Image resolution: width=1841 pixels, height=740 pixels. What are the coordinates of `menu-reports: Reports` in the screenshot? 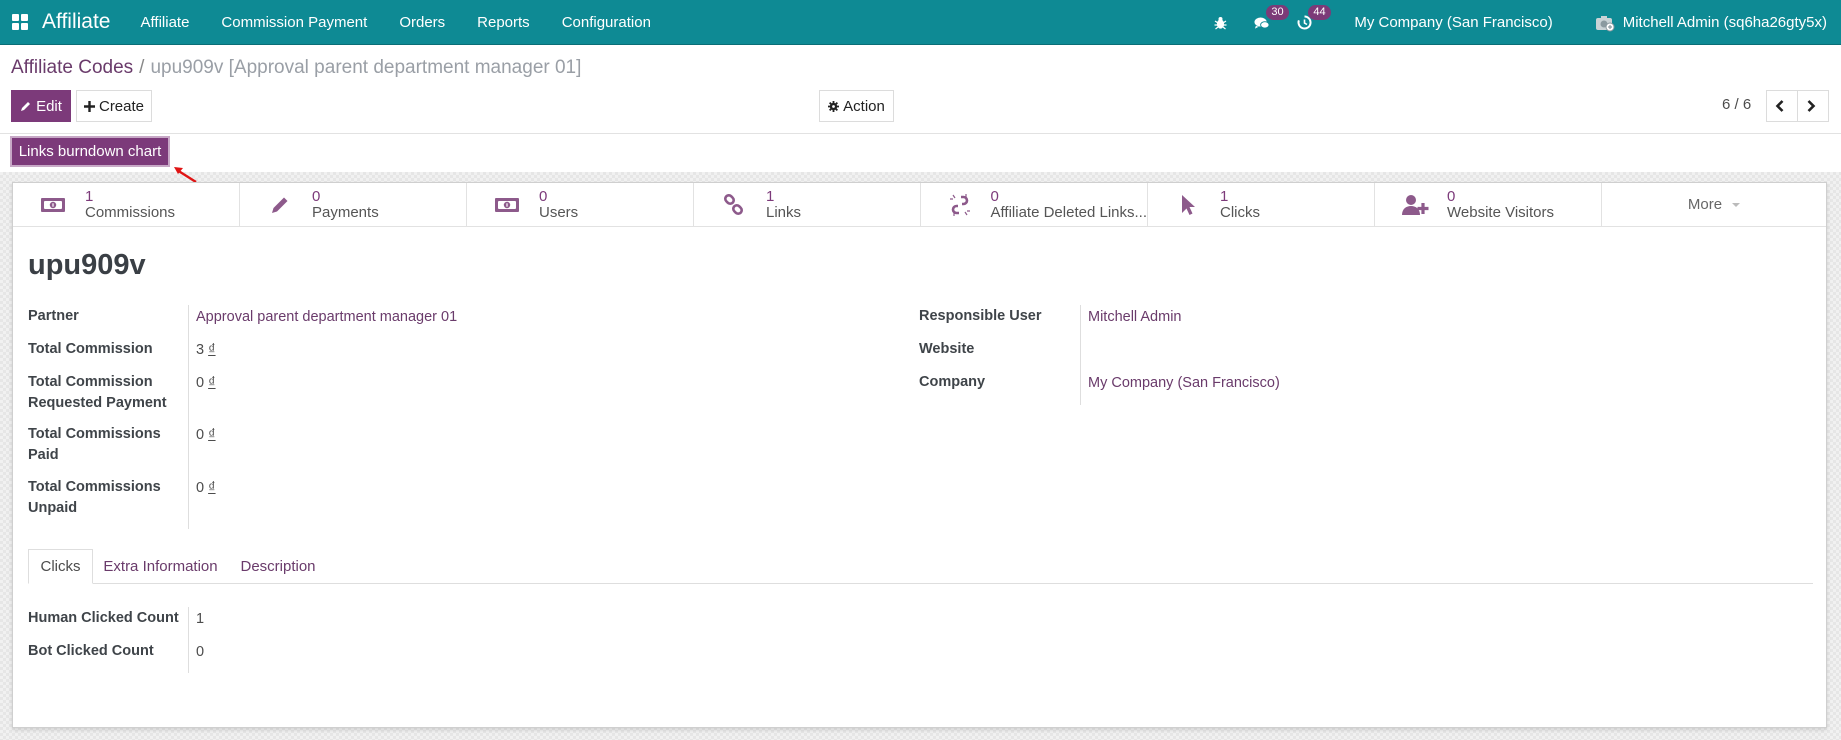 It's located at (503, 22).